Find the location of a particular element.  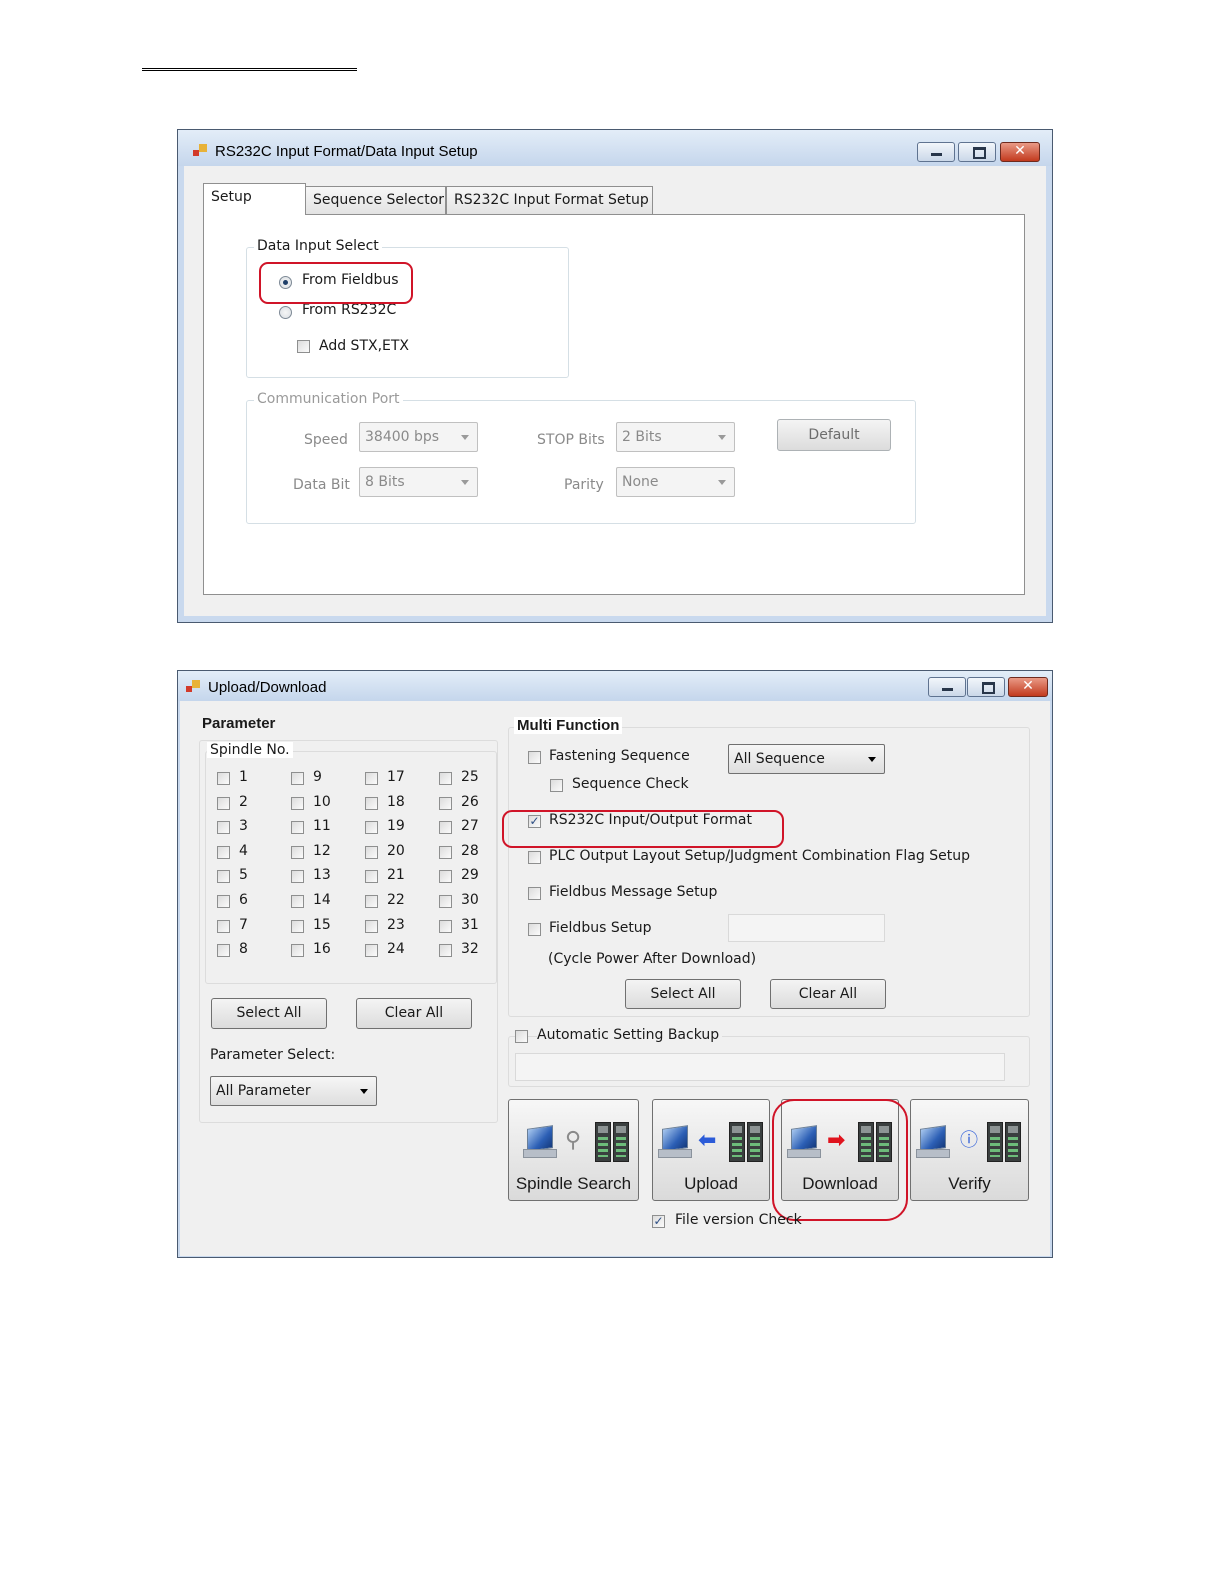

fieldbus-message-checkbox is located at coordinates (534, 893).